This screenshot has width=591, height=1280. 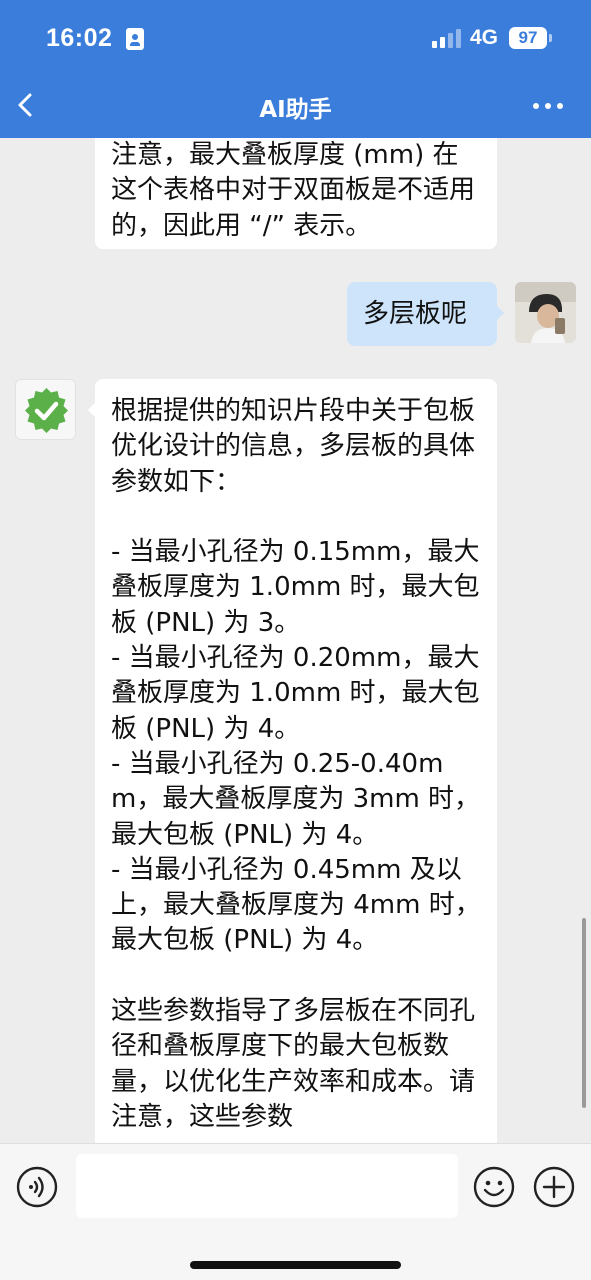 I want to click on bot-avatar, so click(x=45, y=409).